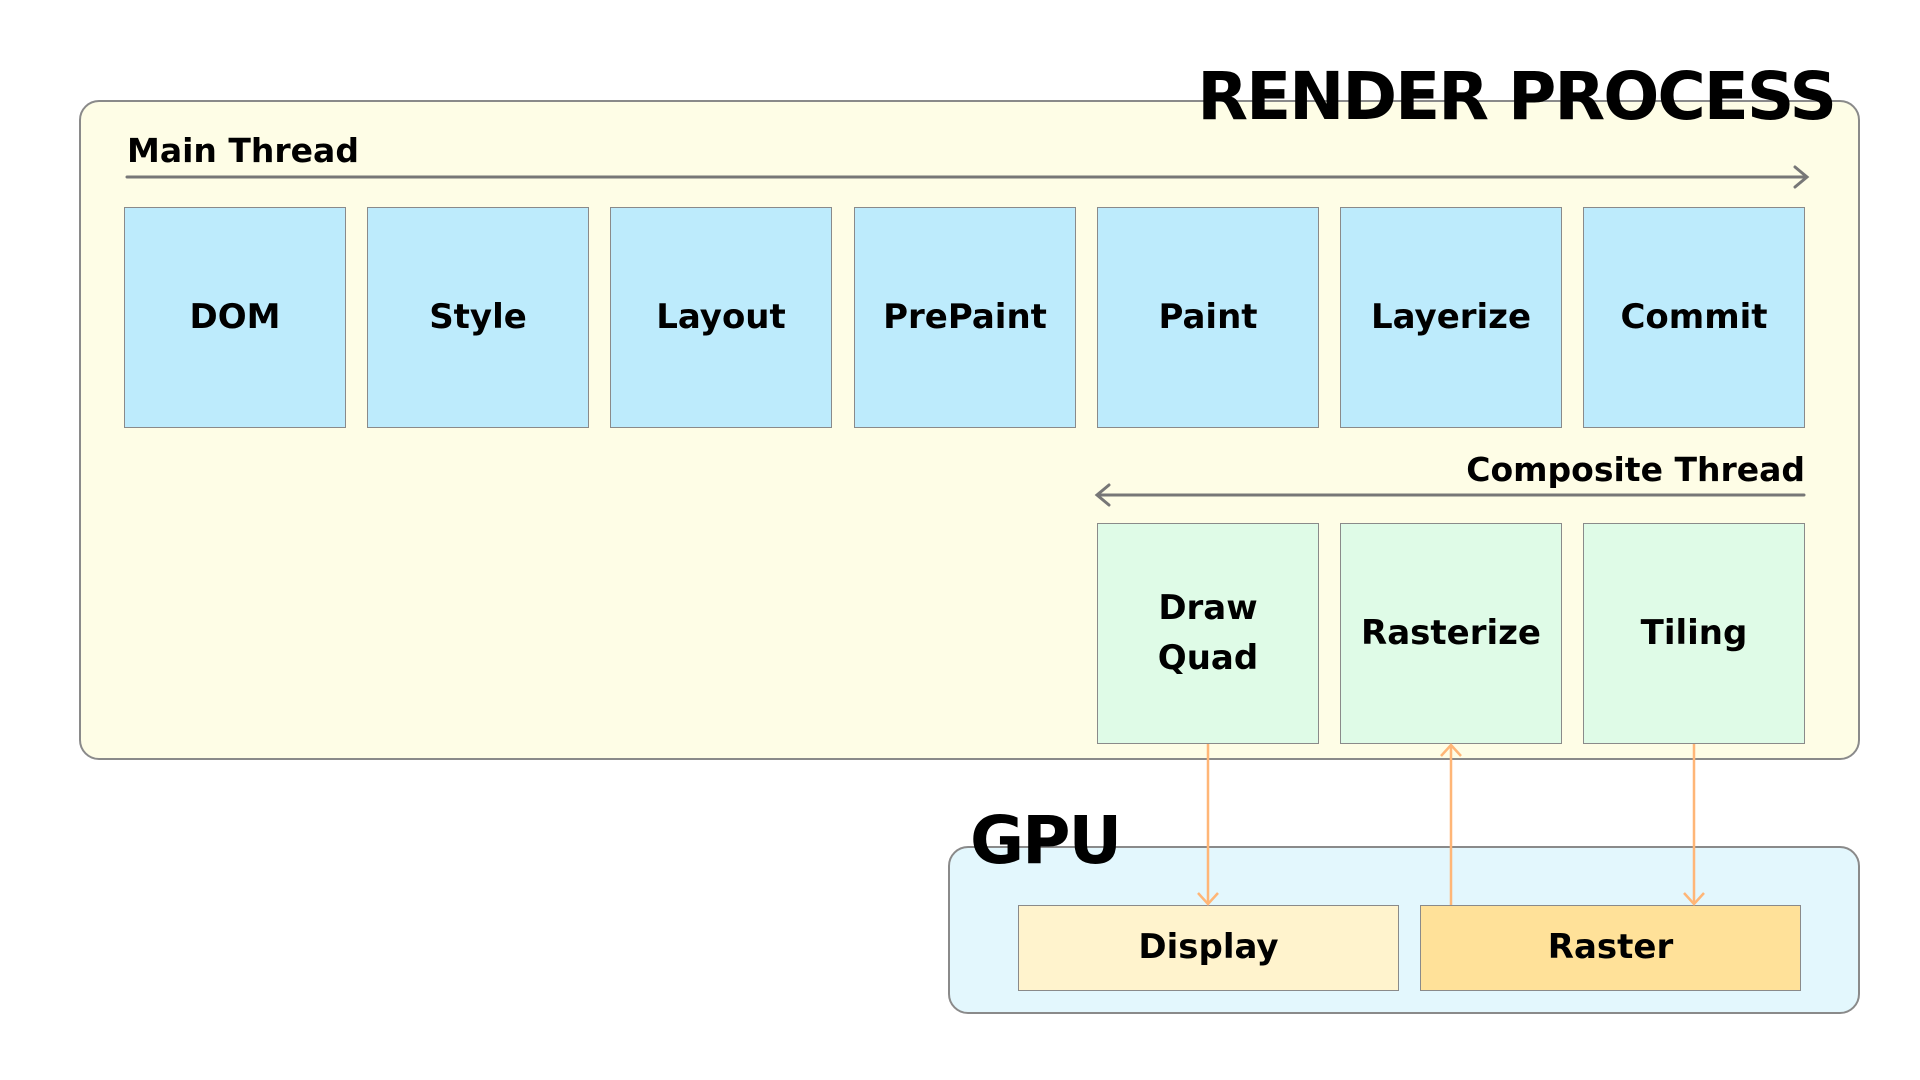 The image size is (1920, 1080). I want to click on step-commit: Commit, so click(1694, 317).